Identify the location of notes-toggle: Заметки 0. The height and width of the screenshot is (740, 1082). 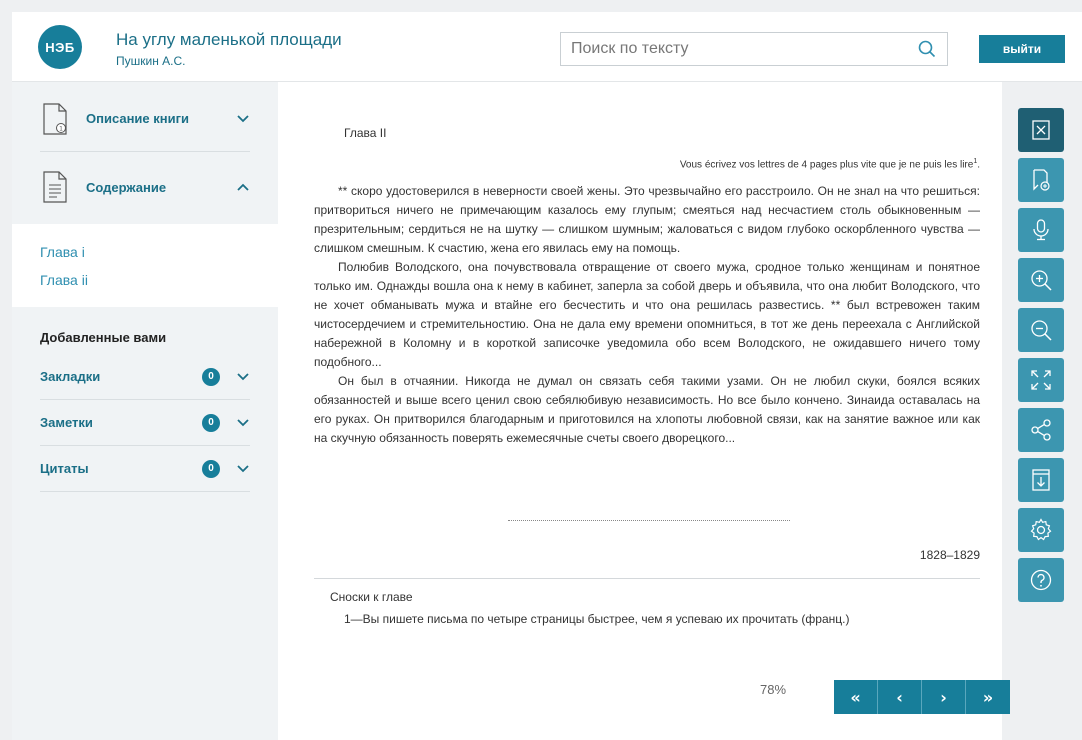
(145, 423).